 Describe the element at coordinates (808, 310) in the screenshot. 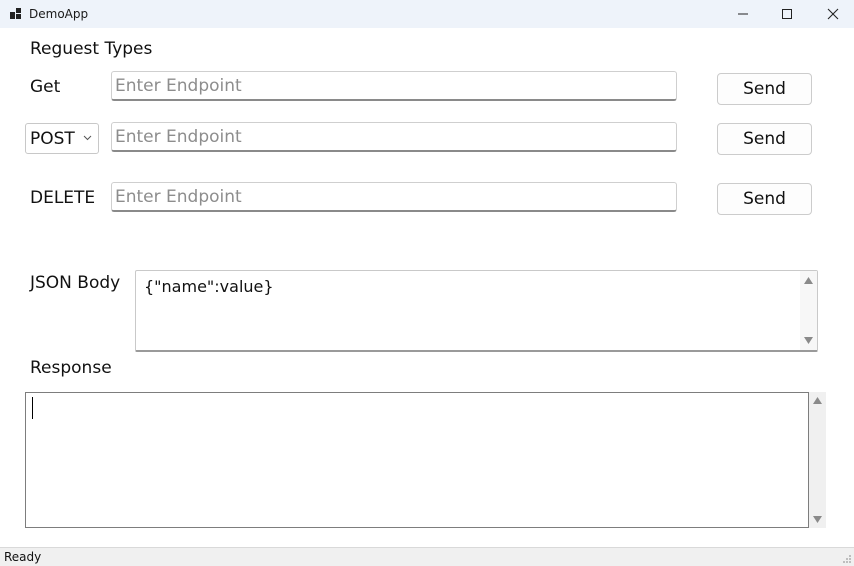

I see `json-body-scrollbar` at that location.